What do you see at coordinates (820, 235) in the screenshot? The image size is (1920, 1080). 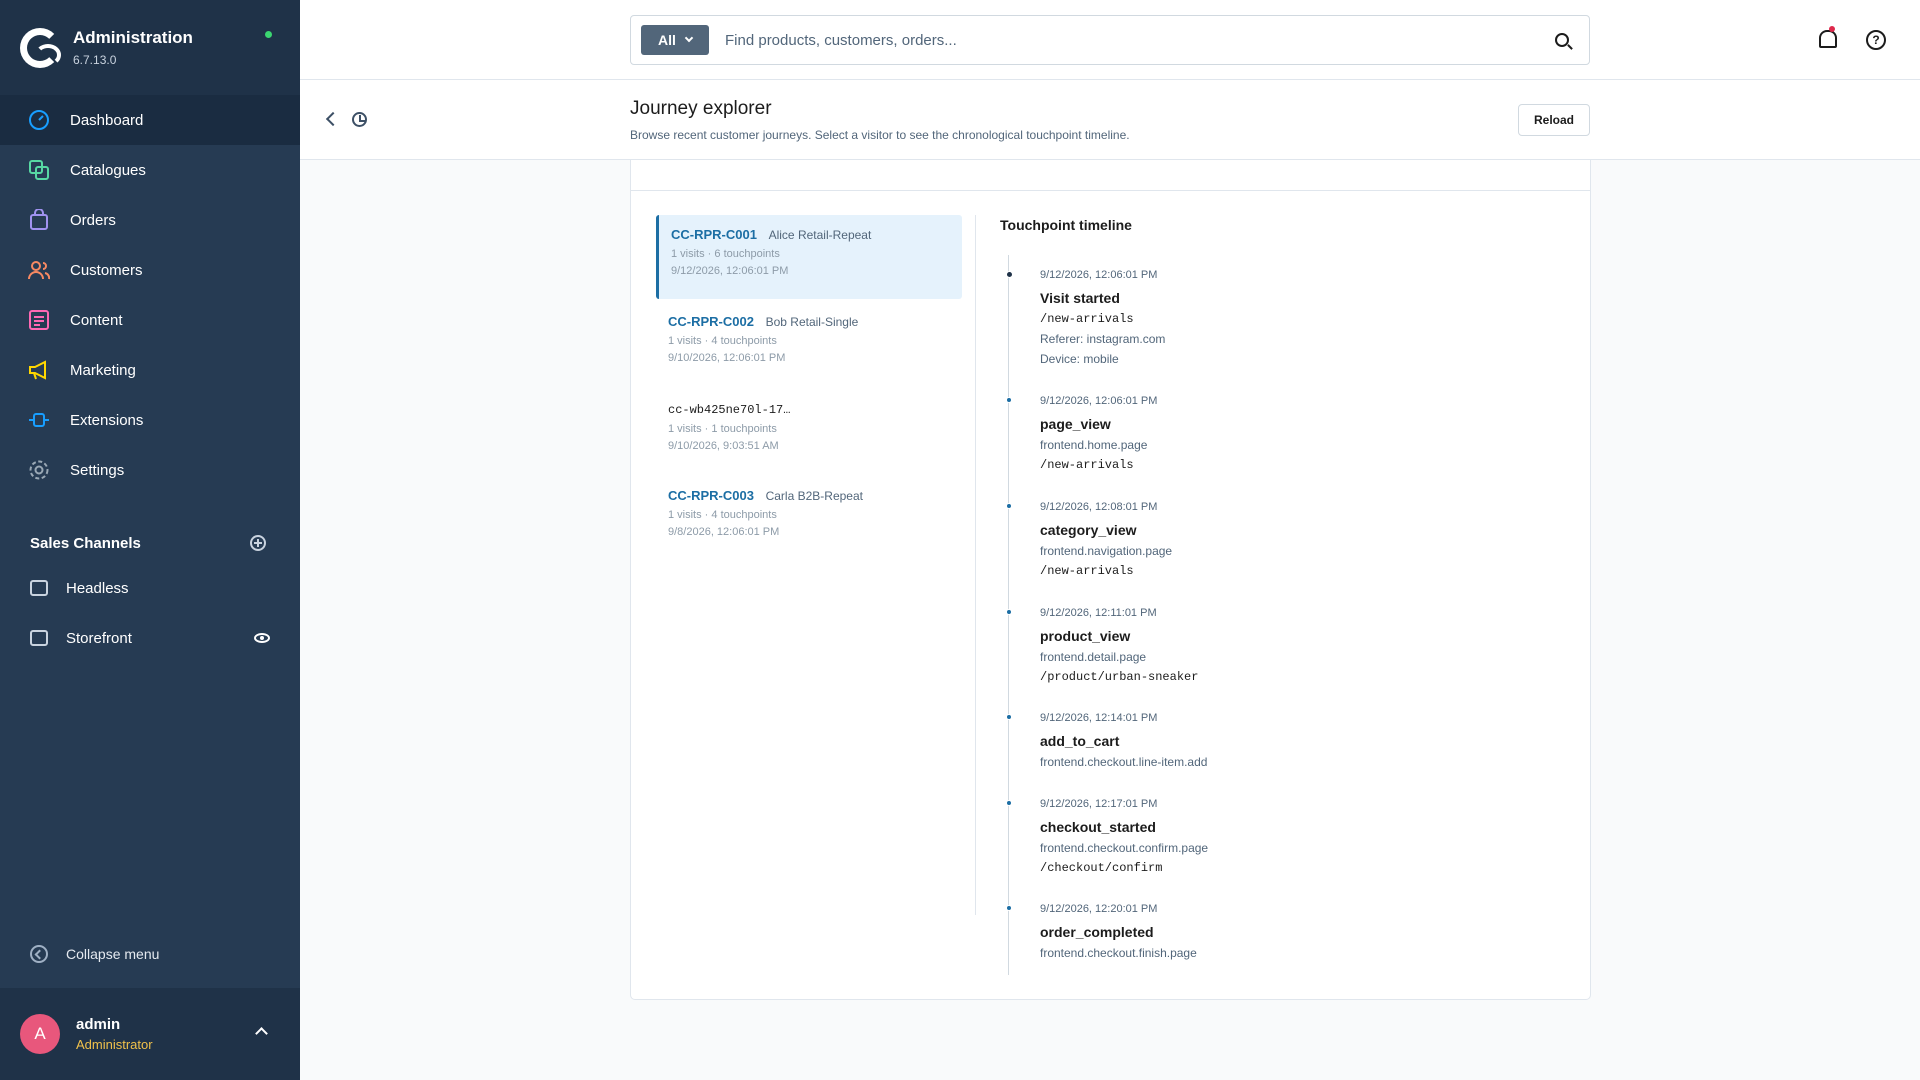 I see `visitor-name: Alice Retail-Repeat` at bounding box center [820, 235].